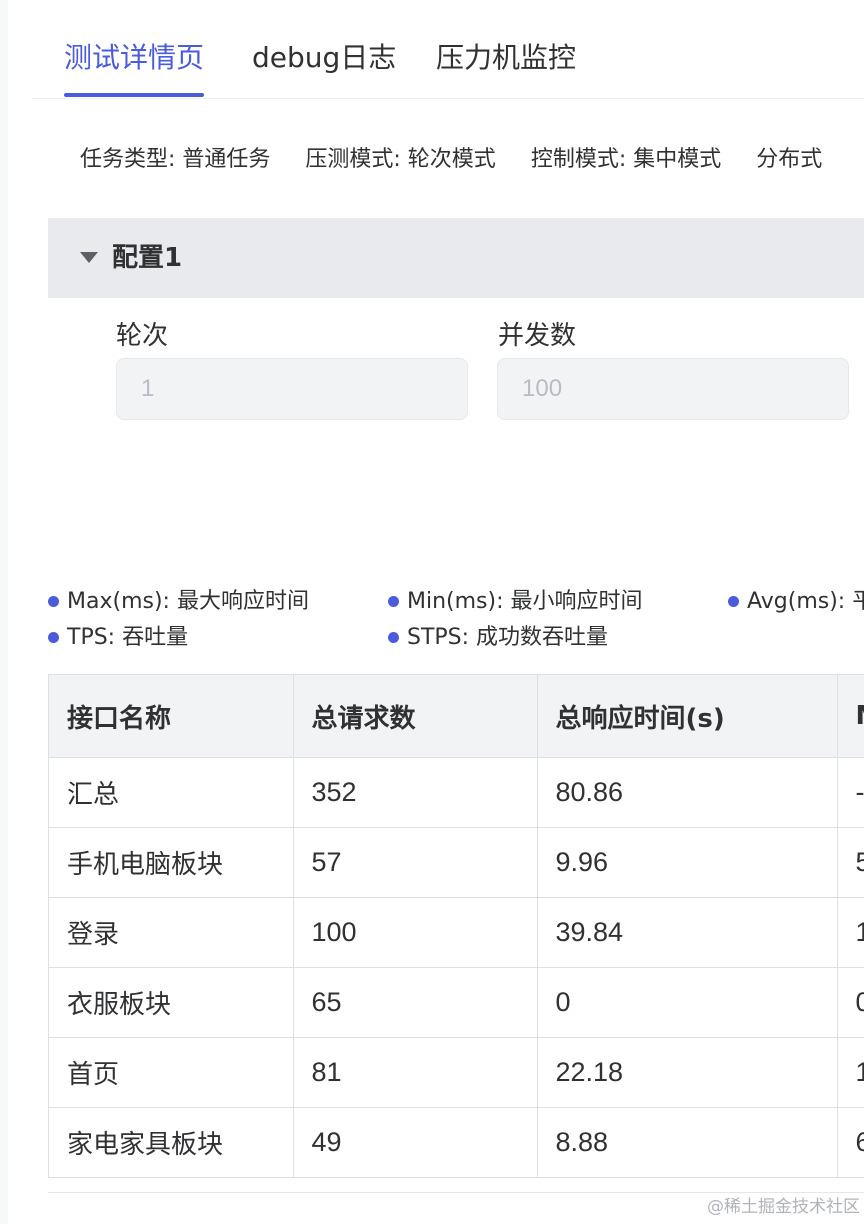 The height and width of the screenshot is (1224, 864). I want to click on load-mode: 压测模式: 轮次模式, so click(400, 159).